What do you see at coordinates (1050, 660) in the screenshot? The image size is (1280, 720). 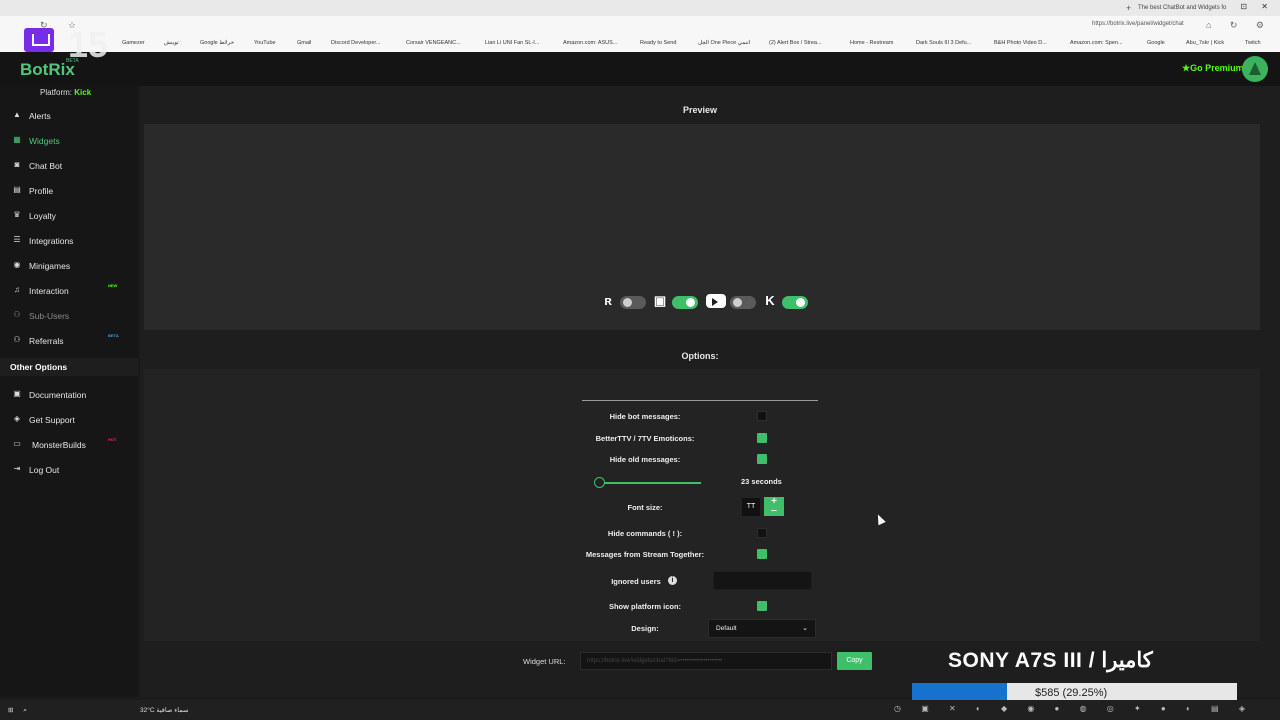 I see `donation-goal-title: SONY A7S III / كاميرا` at bounding box center [1050, 660].